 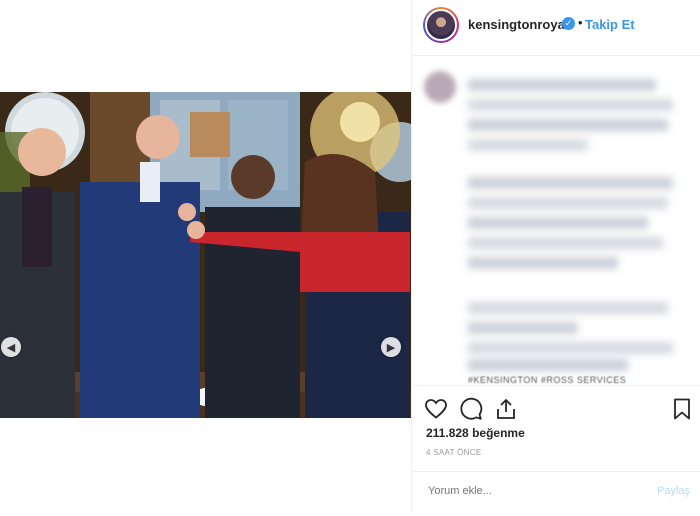 I want to click on post-timestamp: 4 SAAT ÖNCE, so click(x=453, y=452).